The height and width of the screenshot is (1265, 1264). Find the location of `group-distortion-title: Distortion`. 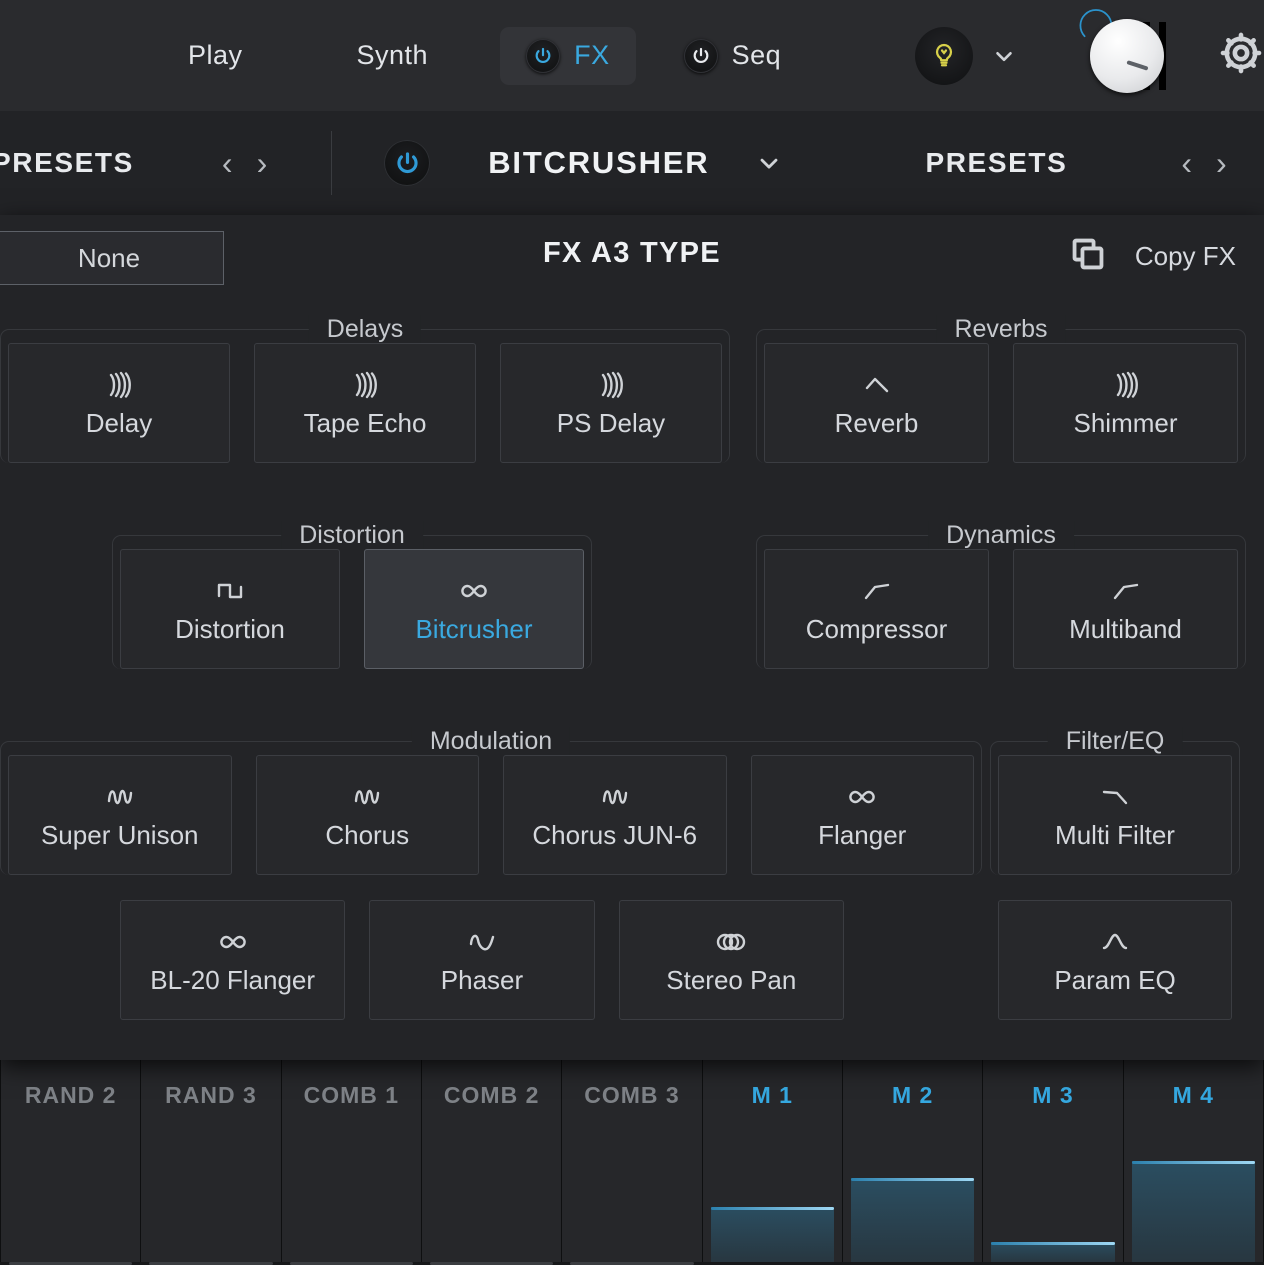

group-distortion-title: Distortion is located at coordinates (352, 535).